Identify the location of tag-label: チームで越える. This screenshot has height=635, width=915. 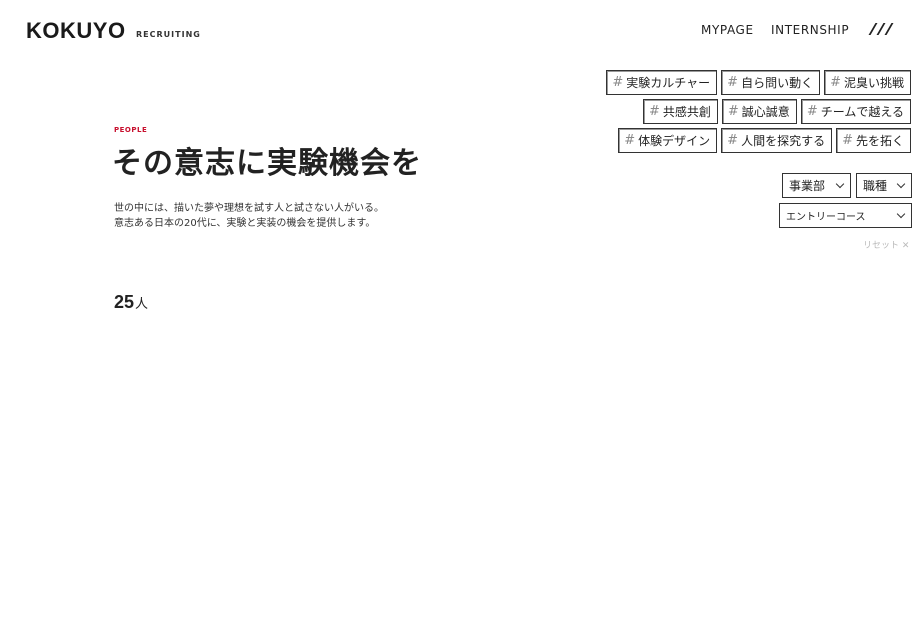
(862, 112).